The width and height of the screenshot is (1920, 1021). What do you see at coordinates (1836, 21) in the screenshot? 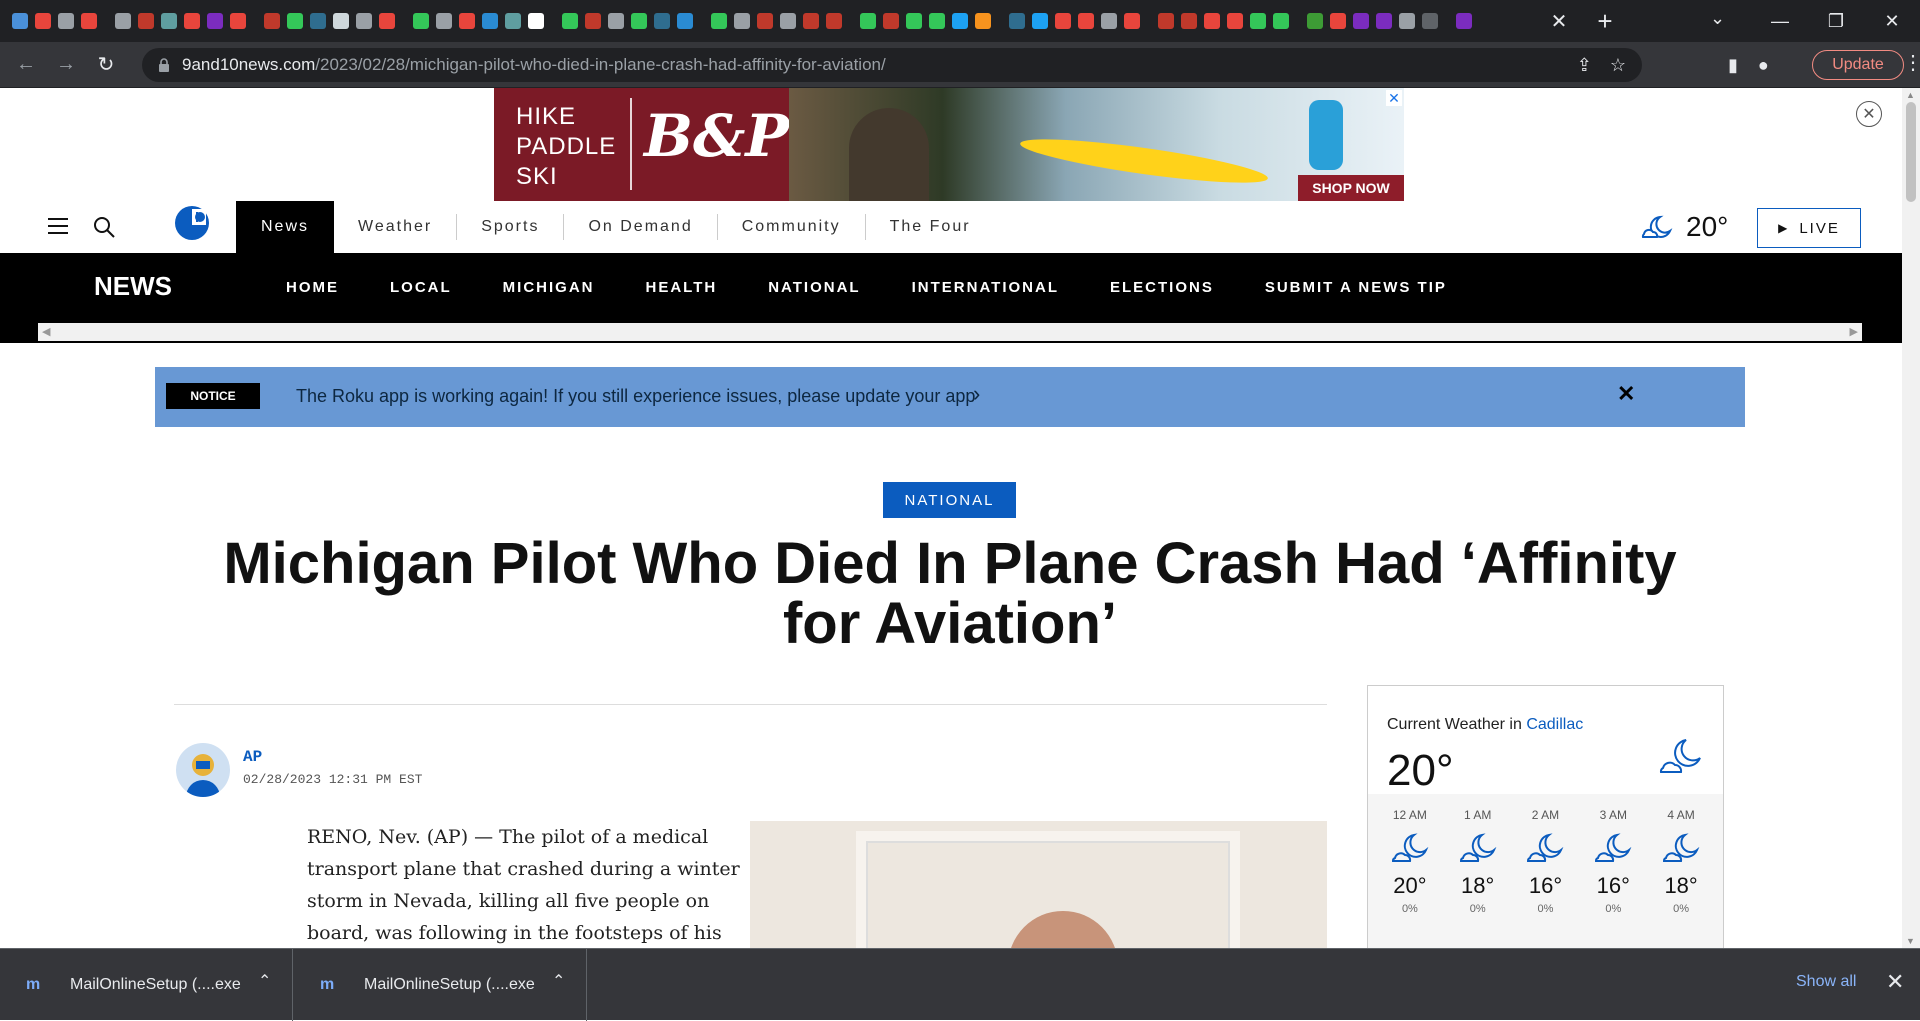
I see `restore-icon: ❐` at bounding box center [1836, 21].